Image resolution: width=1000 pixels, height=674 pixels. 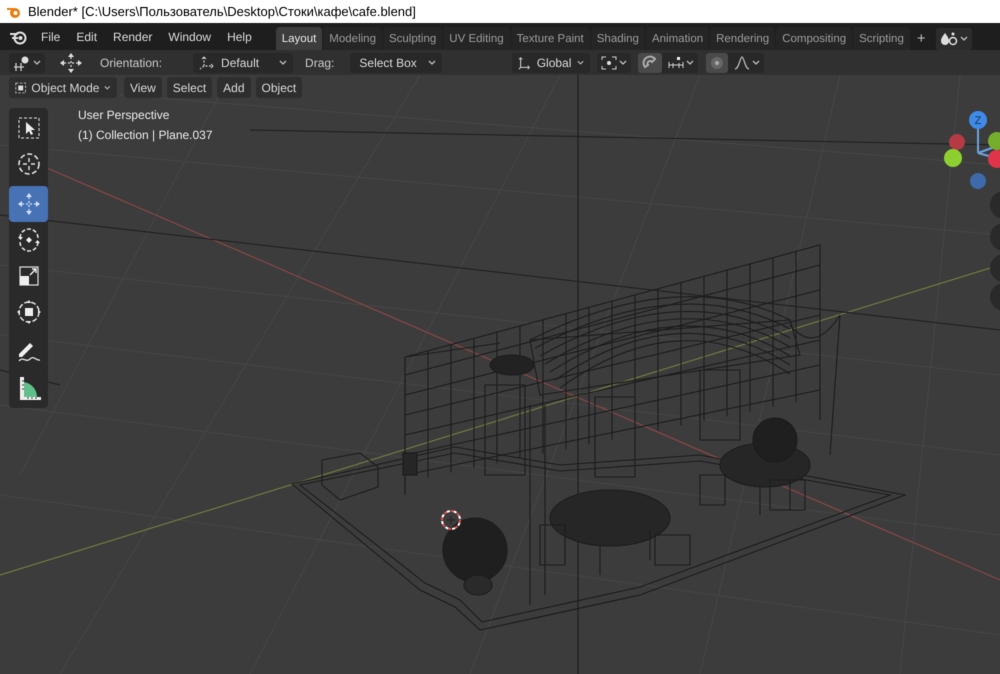 What do you see at coordinates (396, 62) in the screenshot?
I see `drag-dropdown: Select Box` at bounding box center [396, 62].